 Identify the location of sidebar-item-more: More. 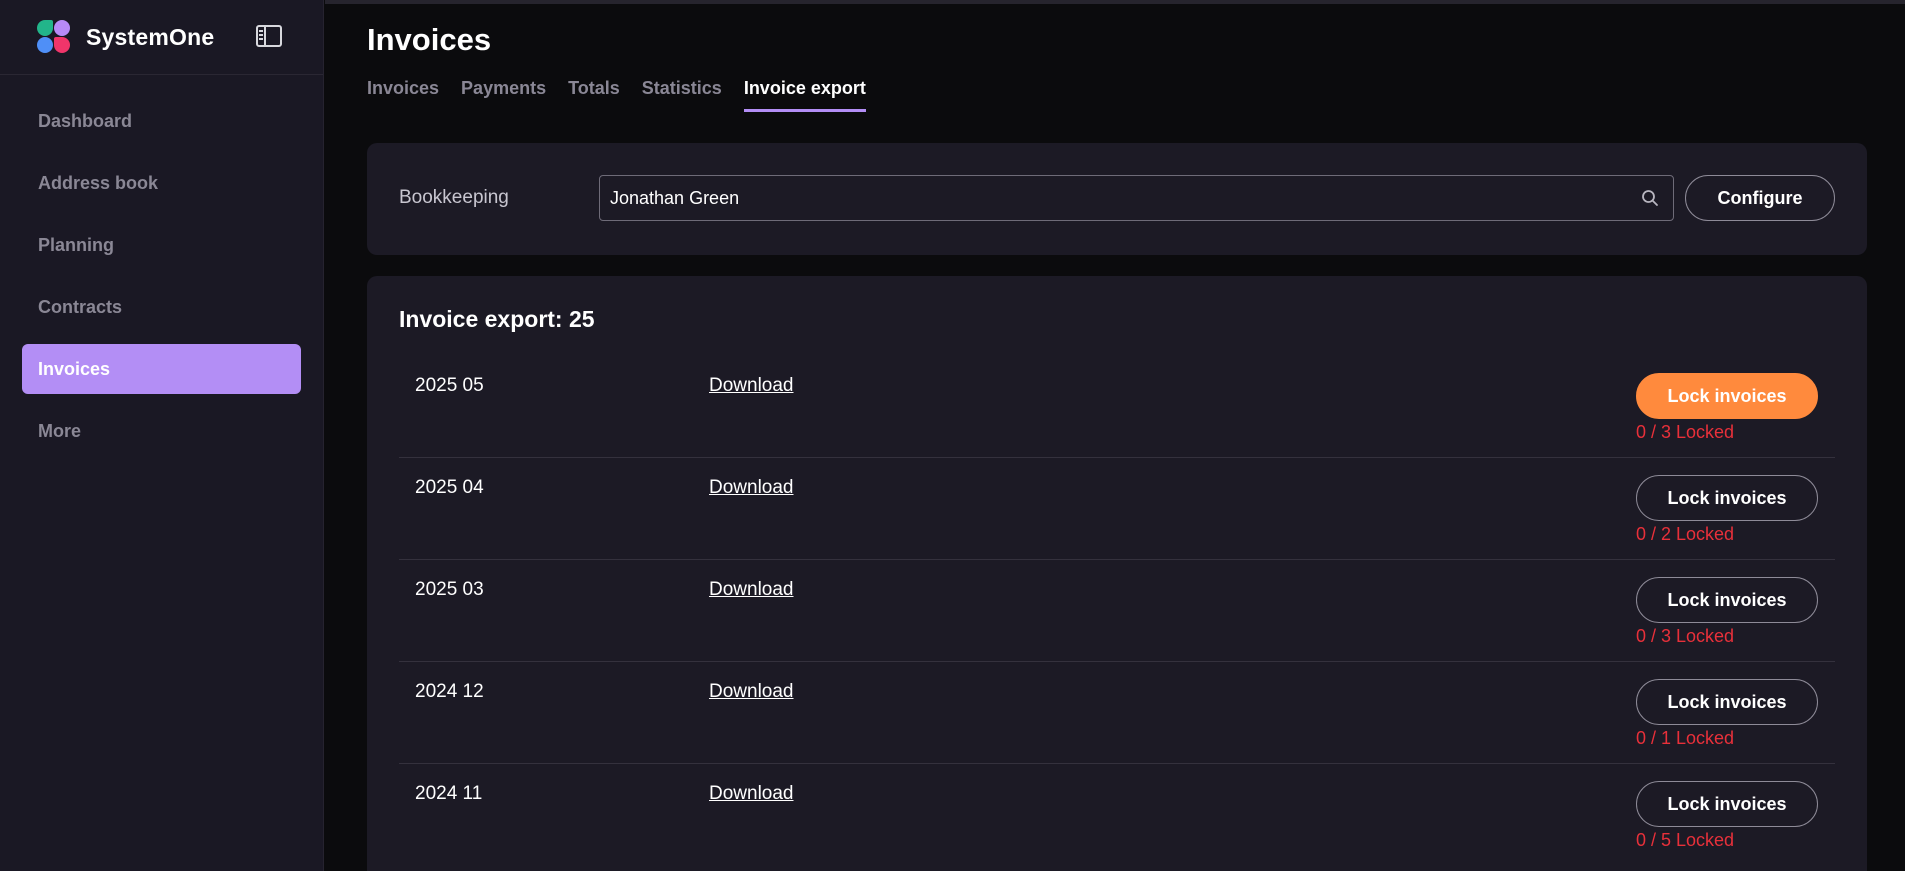
(161, 431).